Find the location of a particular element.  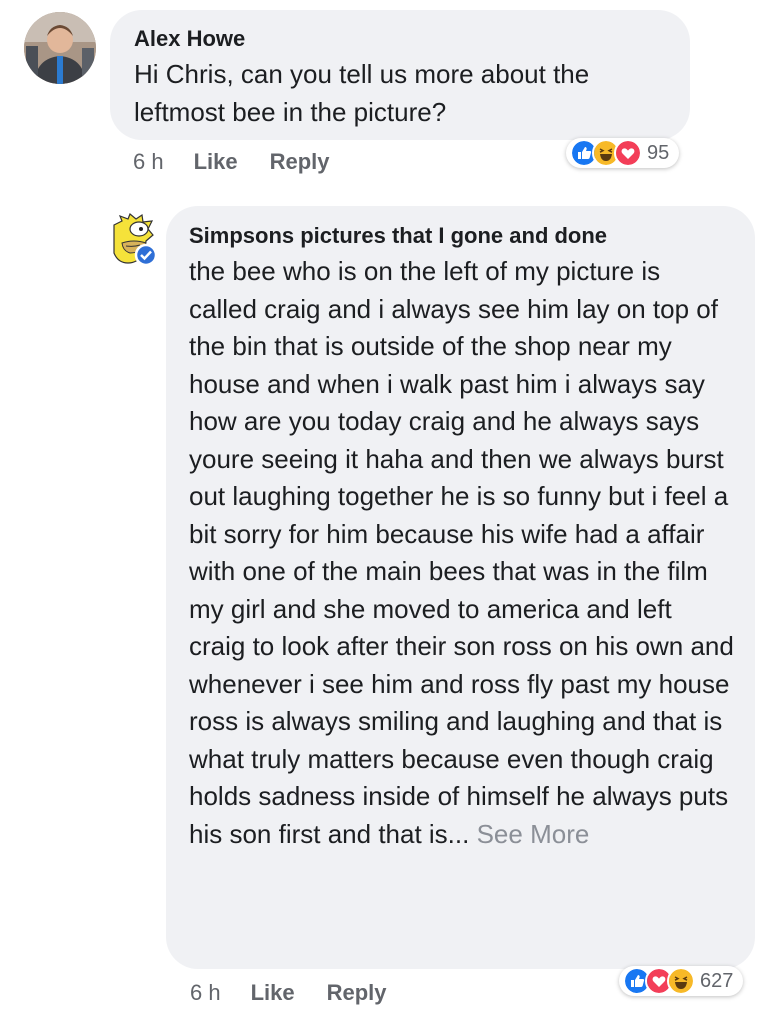

reaction-summary: 627 is located at coordinates (681, 981).